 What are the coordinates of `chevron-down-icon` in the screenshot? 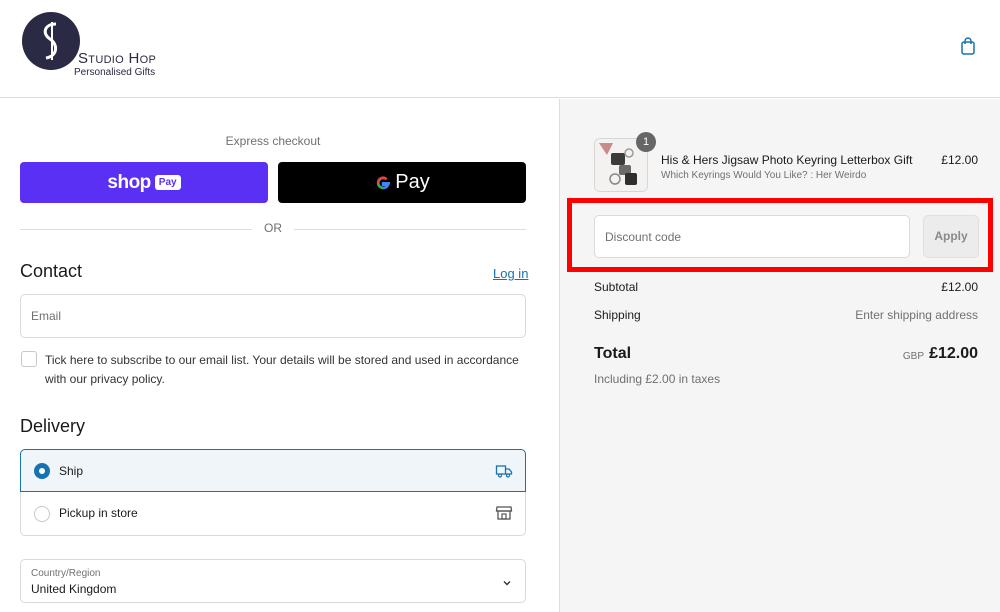 It's located at (507, 582).